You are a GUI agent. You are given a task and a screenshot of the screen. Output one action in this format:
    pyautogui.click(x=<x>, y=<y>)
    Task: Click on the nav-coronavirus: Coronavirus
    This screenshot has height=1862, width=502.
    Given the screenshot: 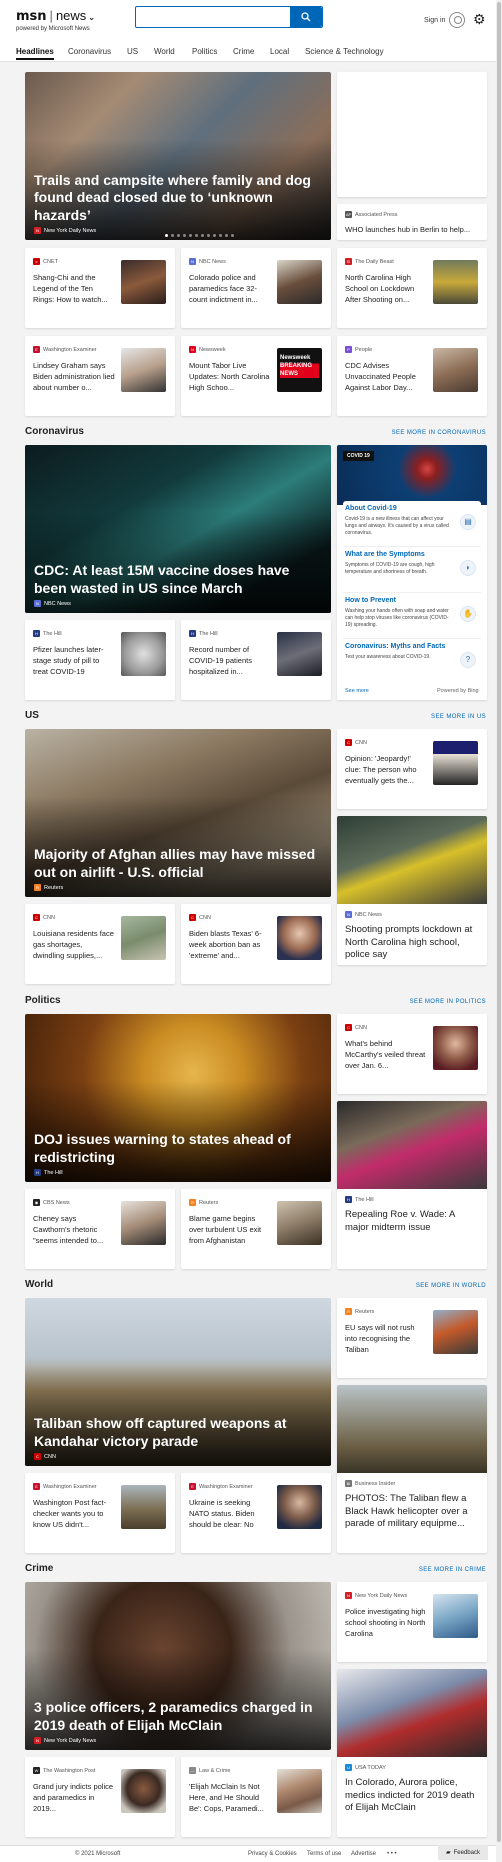 What is the action you would take?
    pyautogui.click(x=89, y=51)
    